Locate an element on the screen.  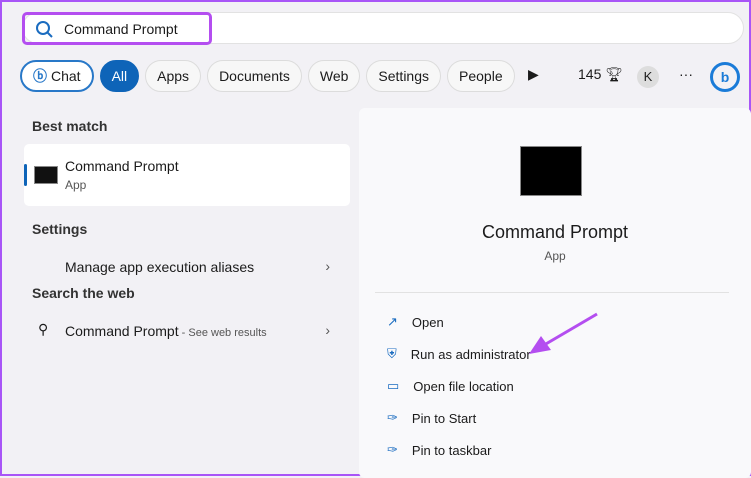
web-heading: Search the web is located at coordinates (83, 293).